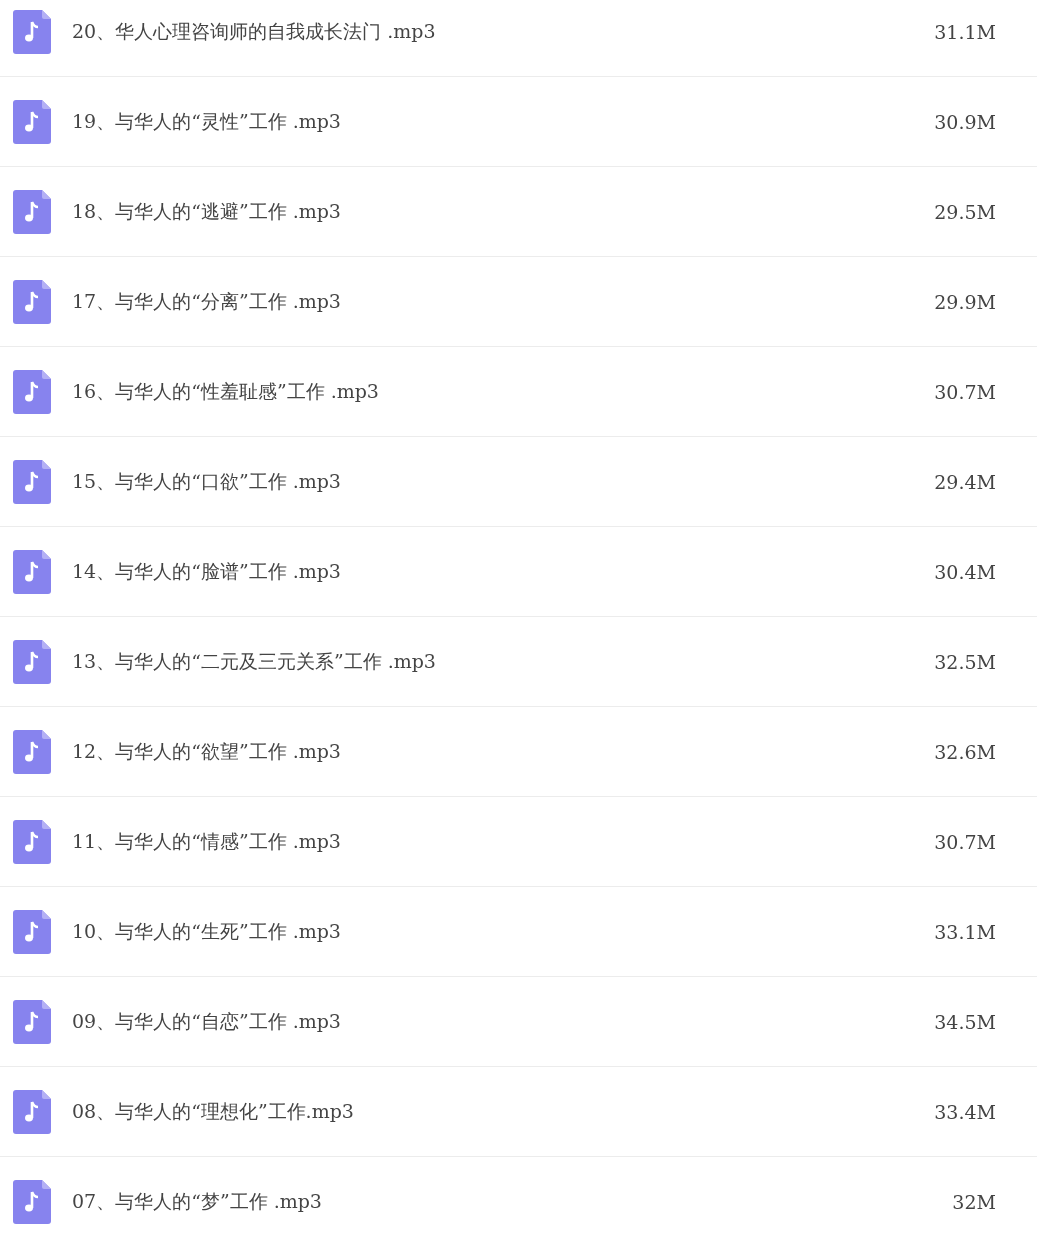 The image size is (1037, 1241). What do you see at coordinates (207, 301) in the screenshot?
I see `file-name: 17、与华人的“分离”工作 .mp3` at bounding box center [207, 301].